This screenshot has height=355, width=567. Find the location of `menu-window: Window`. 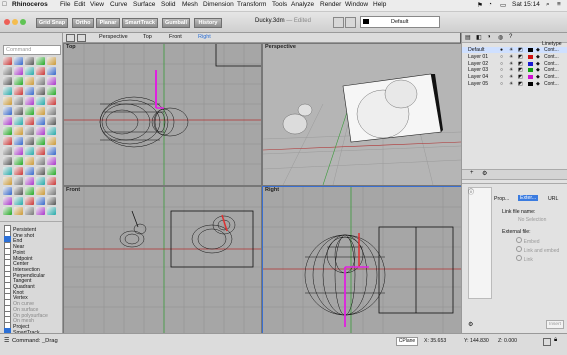

menu-window: Window is located at coordinates (356, 4).